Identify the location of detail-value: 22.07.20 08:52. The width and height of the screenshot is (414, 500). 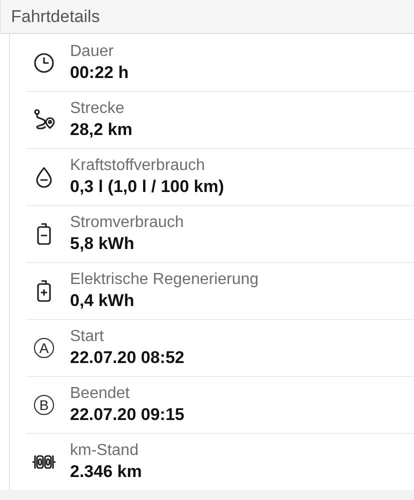
(127, 358).